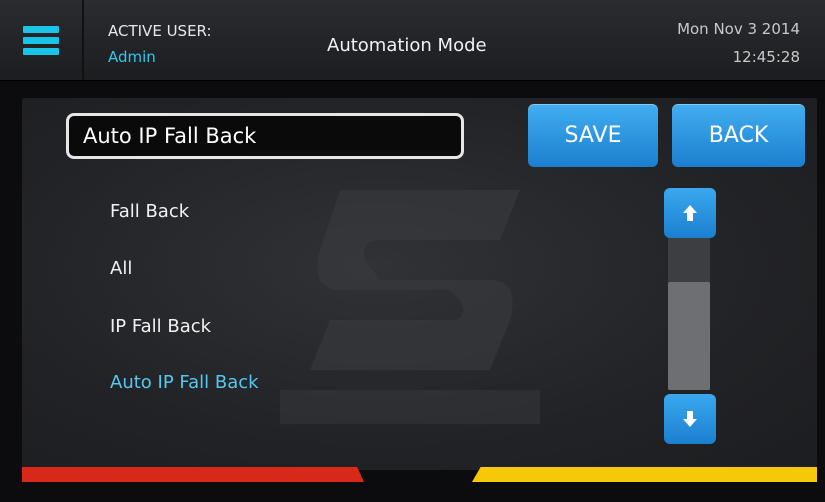  I want to click on scrollbar-thumb, so click(689, 336).